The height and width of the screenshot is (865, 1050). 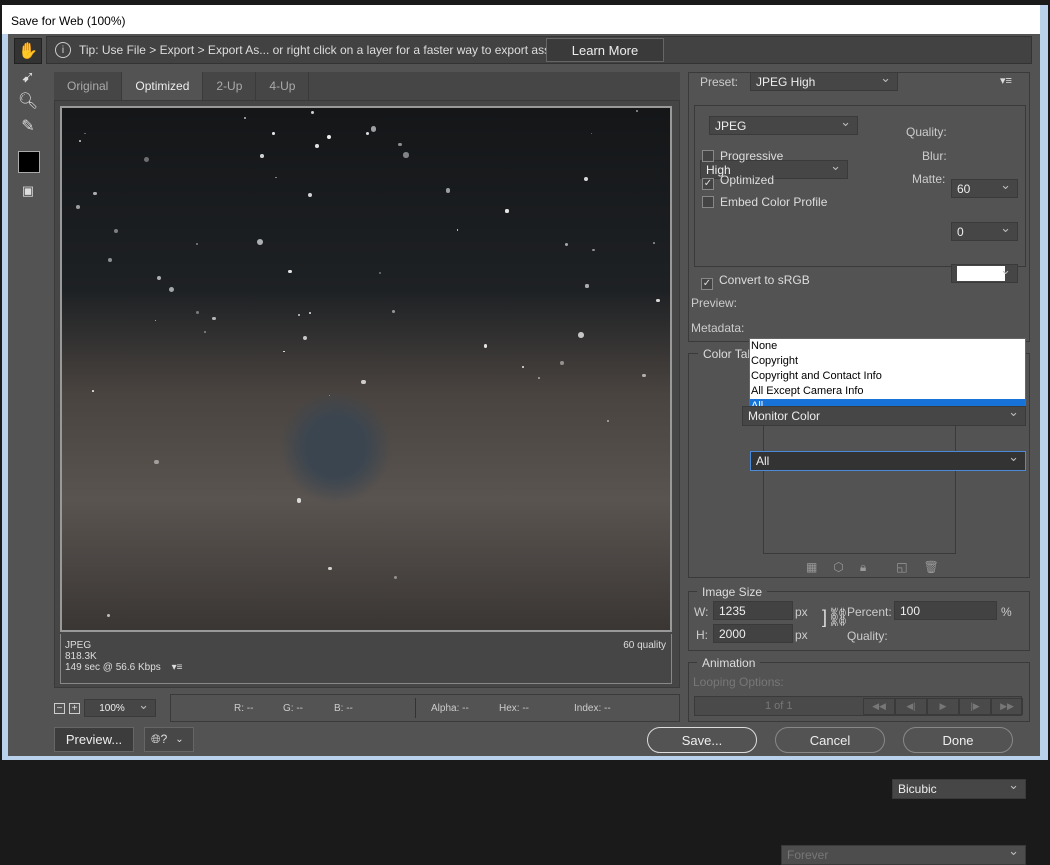 I want to click on progressive-checkbox: Progressive, so click(x=742, y=156).